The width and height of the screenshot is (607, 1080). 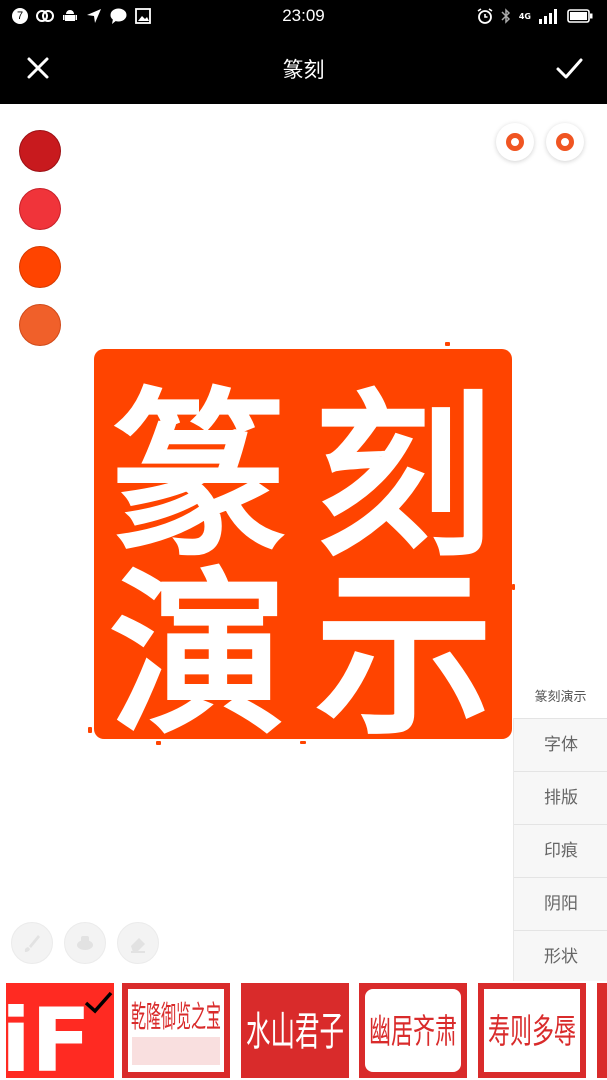 I want to click on page-title: 篆刻, so click(x=303, y=70).